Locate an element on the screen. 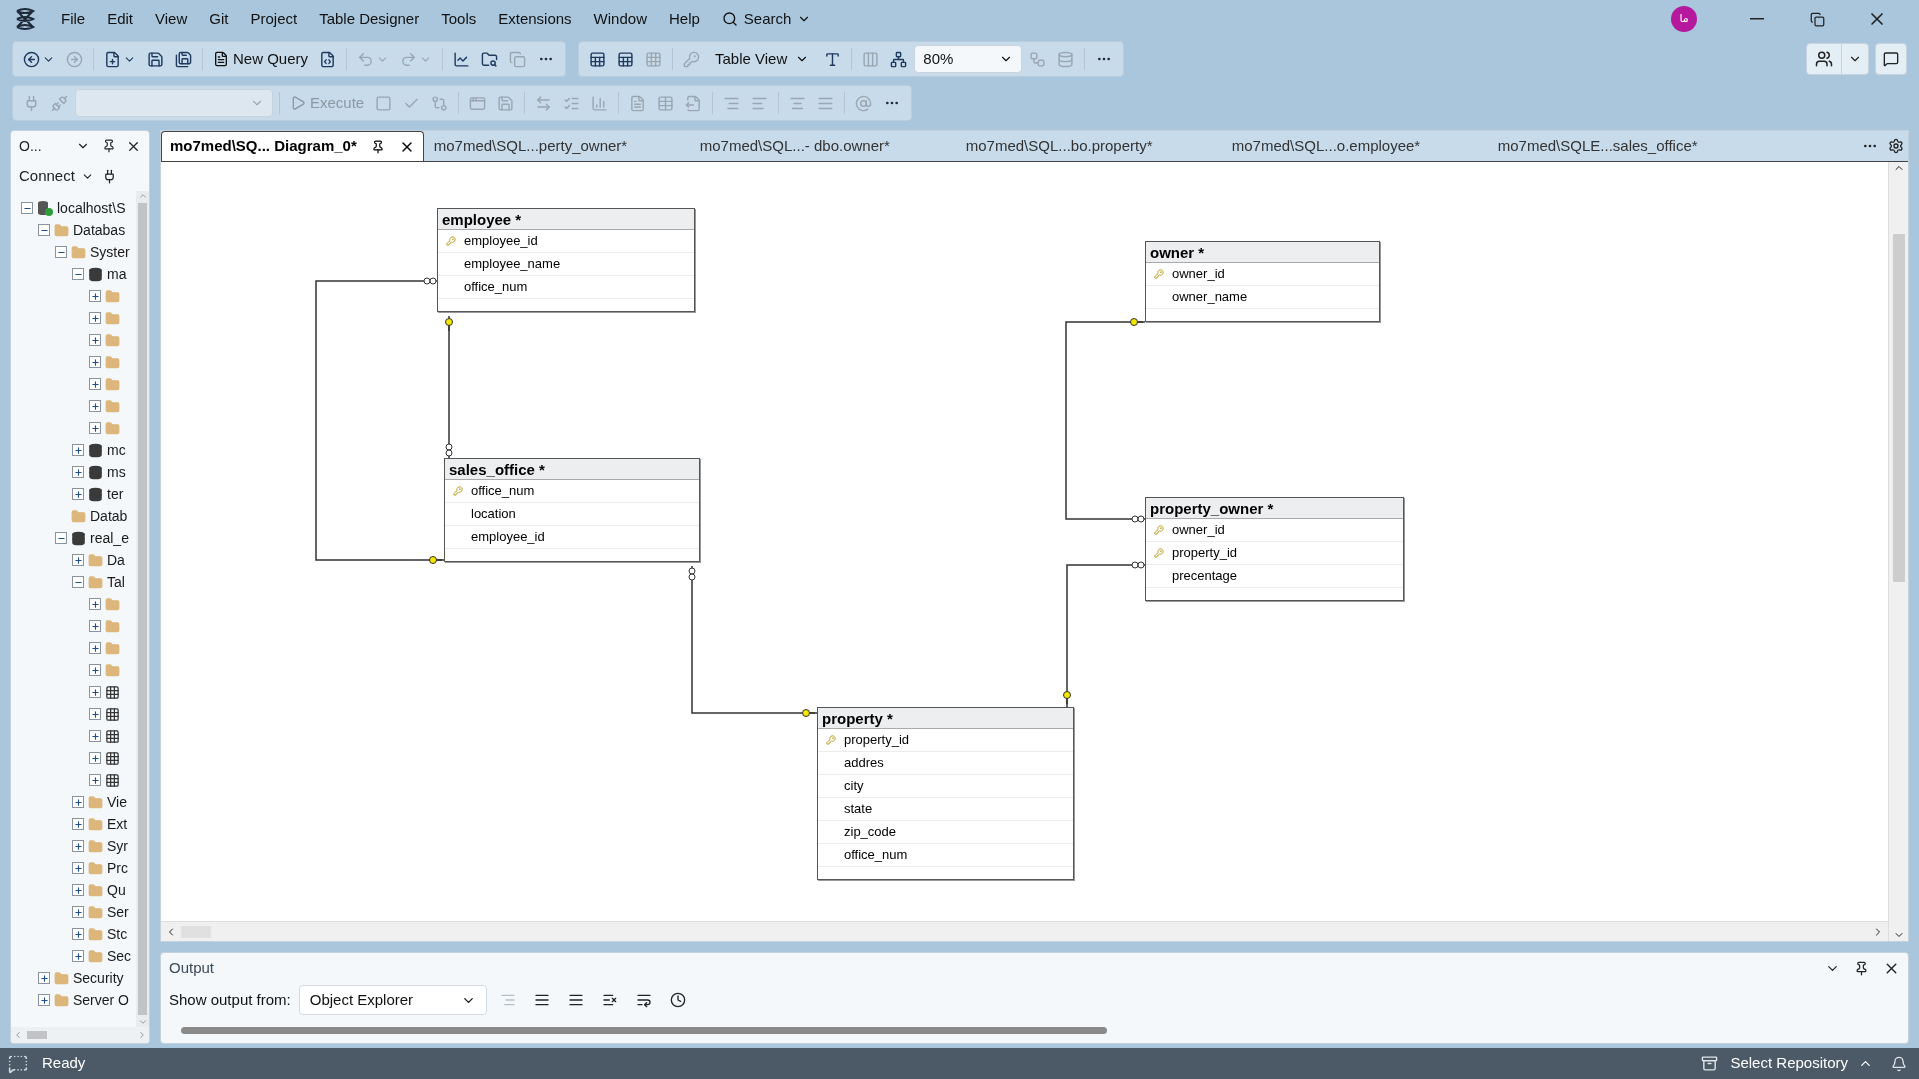  menu-item: Table Designer is located at coordinates (369, 19).